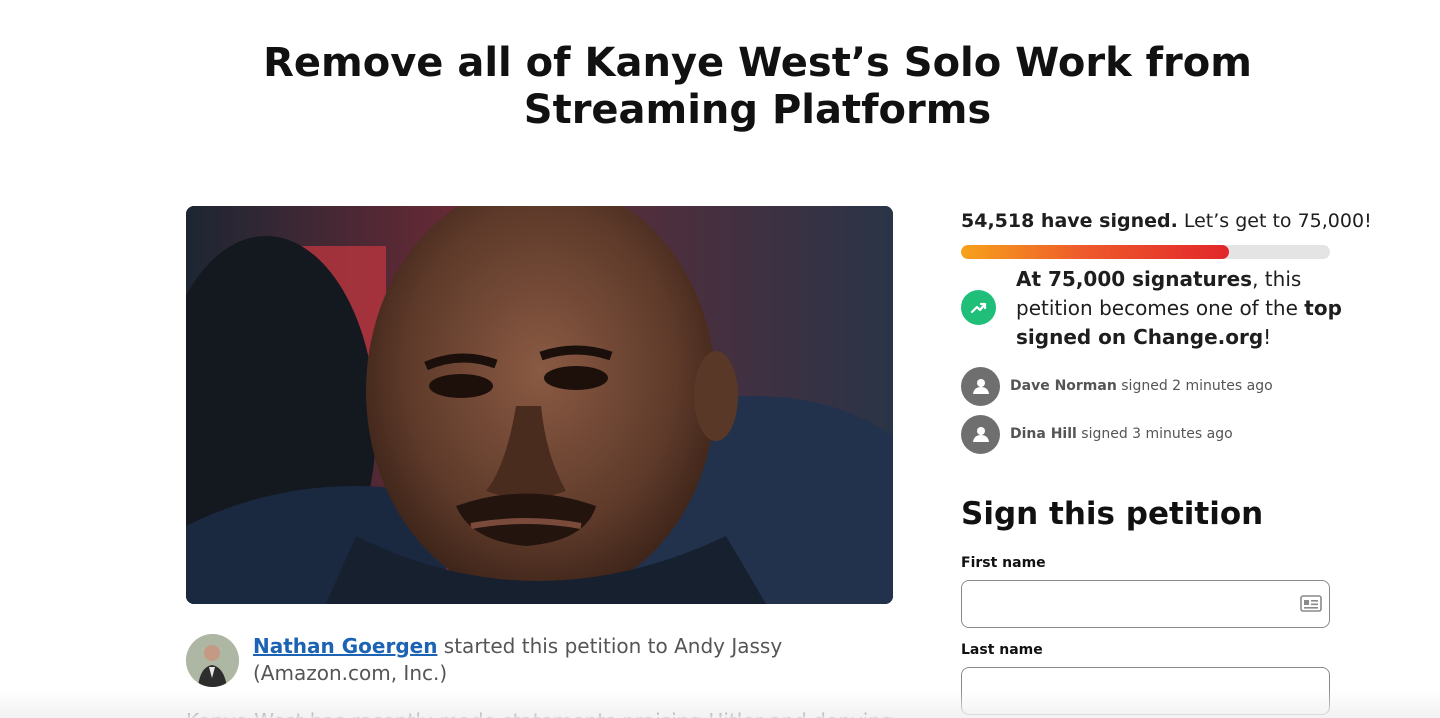  Describe the element at coordinates (1003, 563) in the screenshot. I see `first-name-label: First name` at that location.